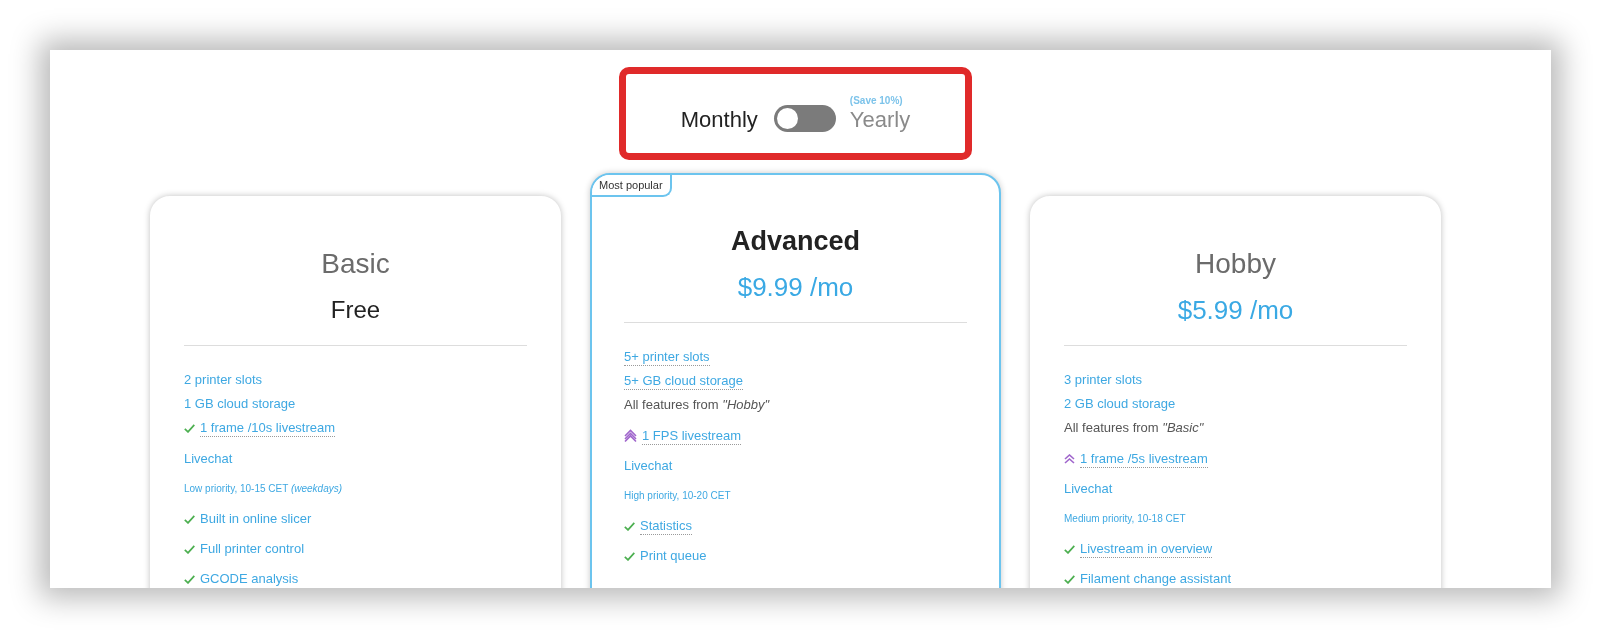 The image size is (1600, 638). I want to click on limit-text: 5+ GB cloud storage, so click(683, 381).